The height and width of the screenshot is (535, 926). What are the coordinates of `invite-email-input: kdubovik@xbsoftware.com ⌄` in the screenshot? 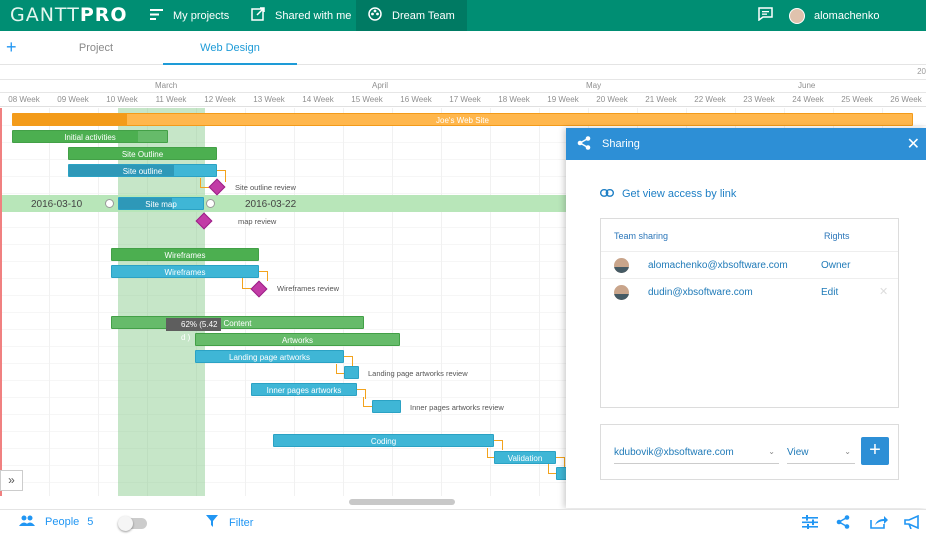 It's located at (696, 453).